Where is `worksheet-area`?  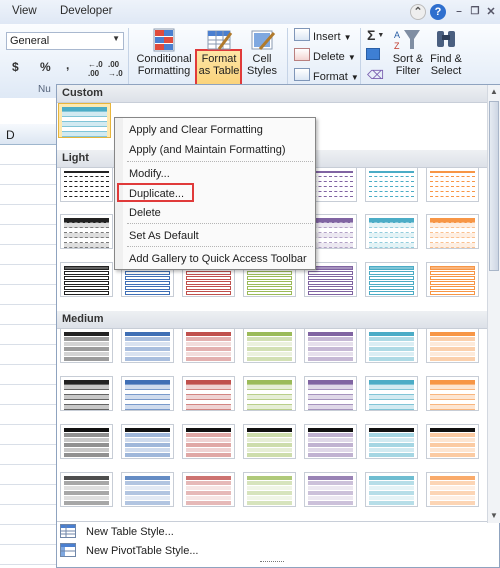
worksheet-area is located at coordinates (28, 333).